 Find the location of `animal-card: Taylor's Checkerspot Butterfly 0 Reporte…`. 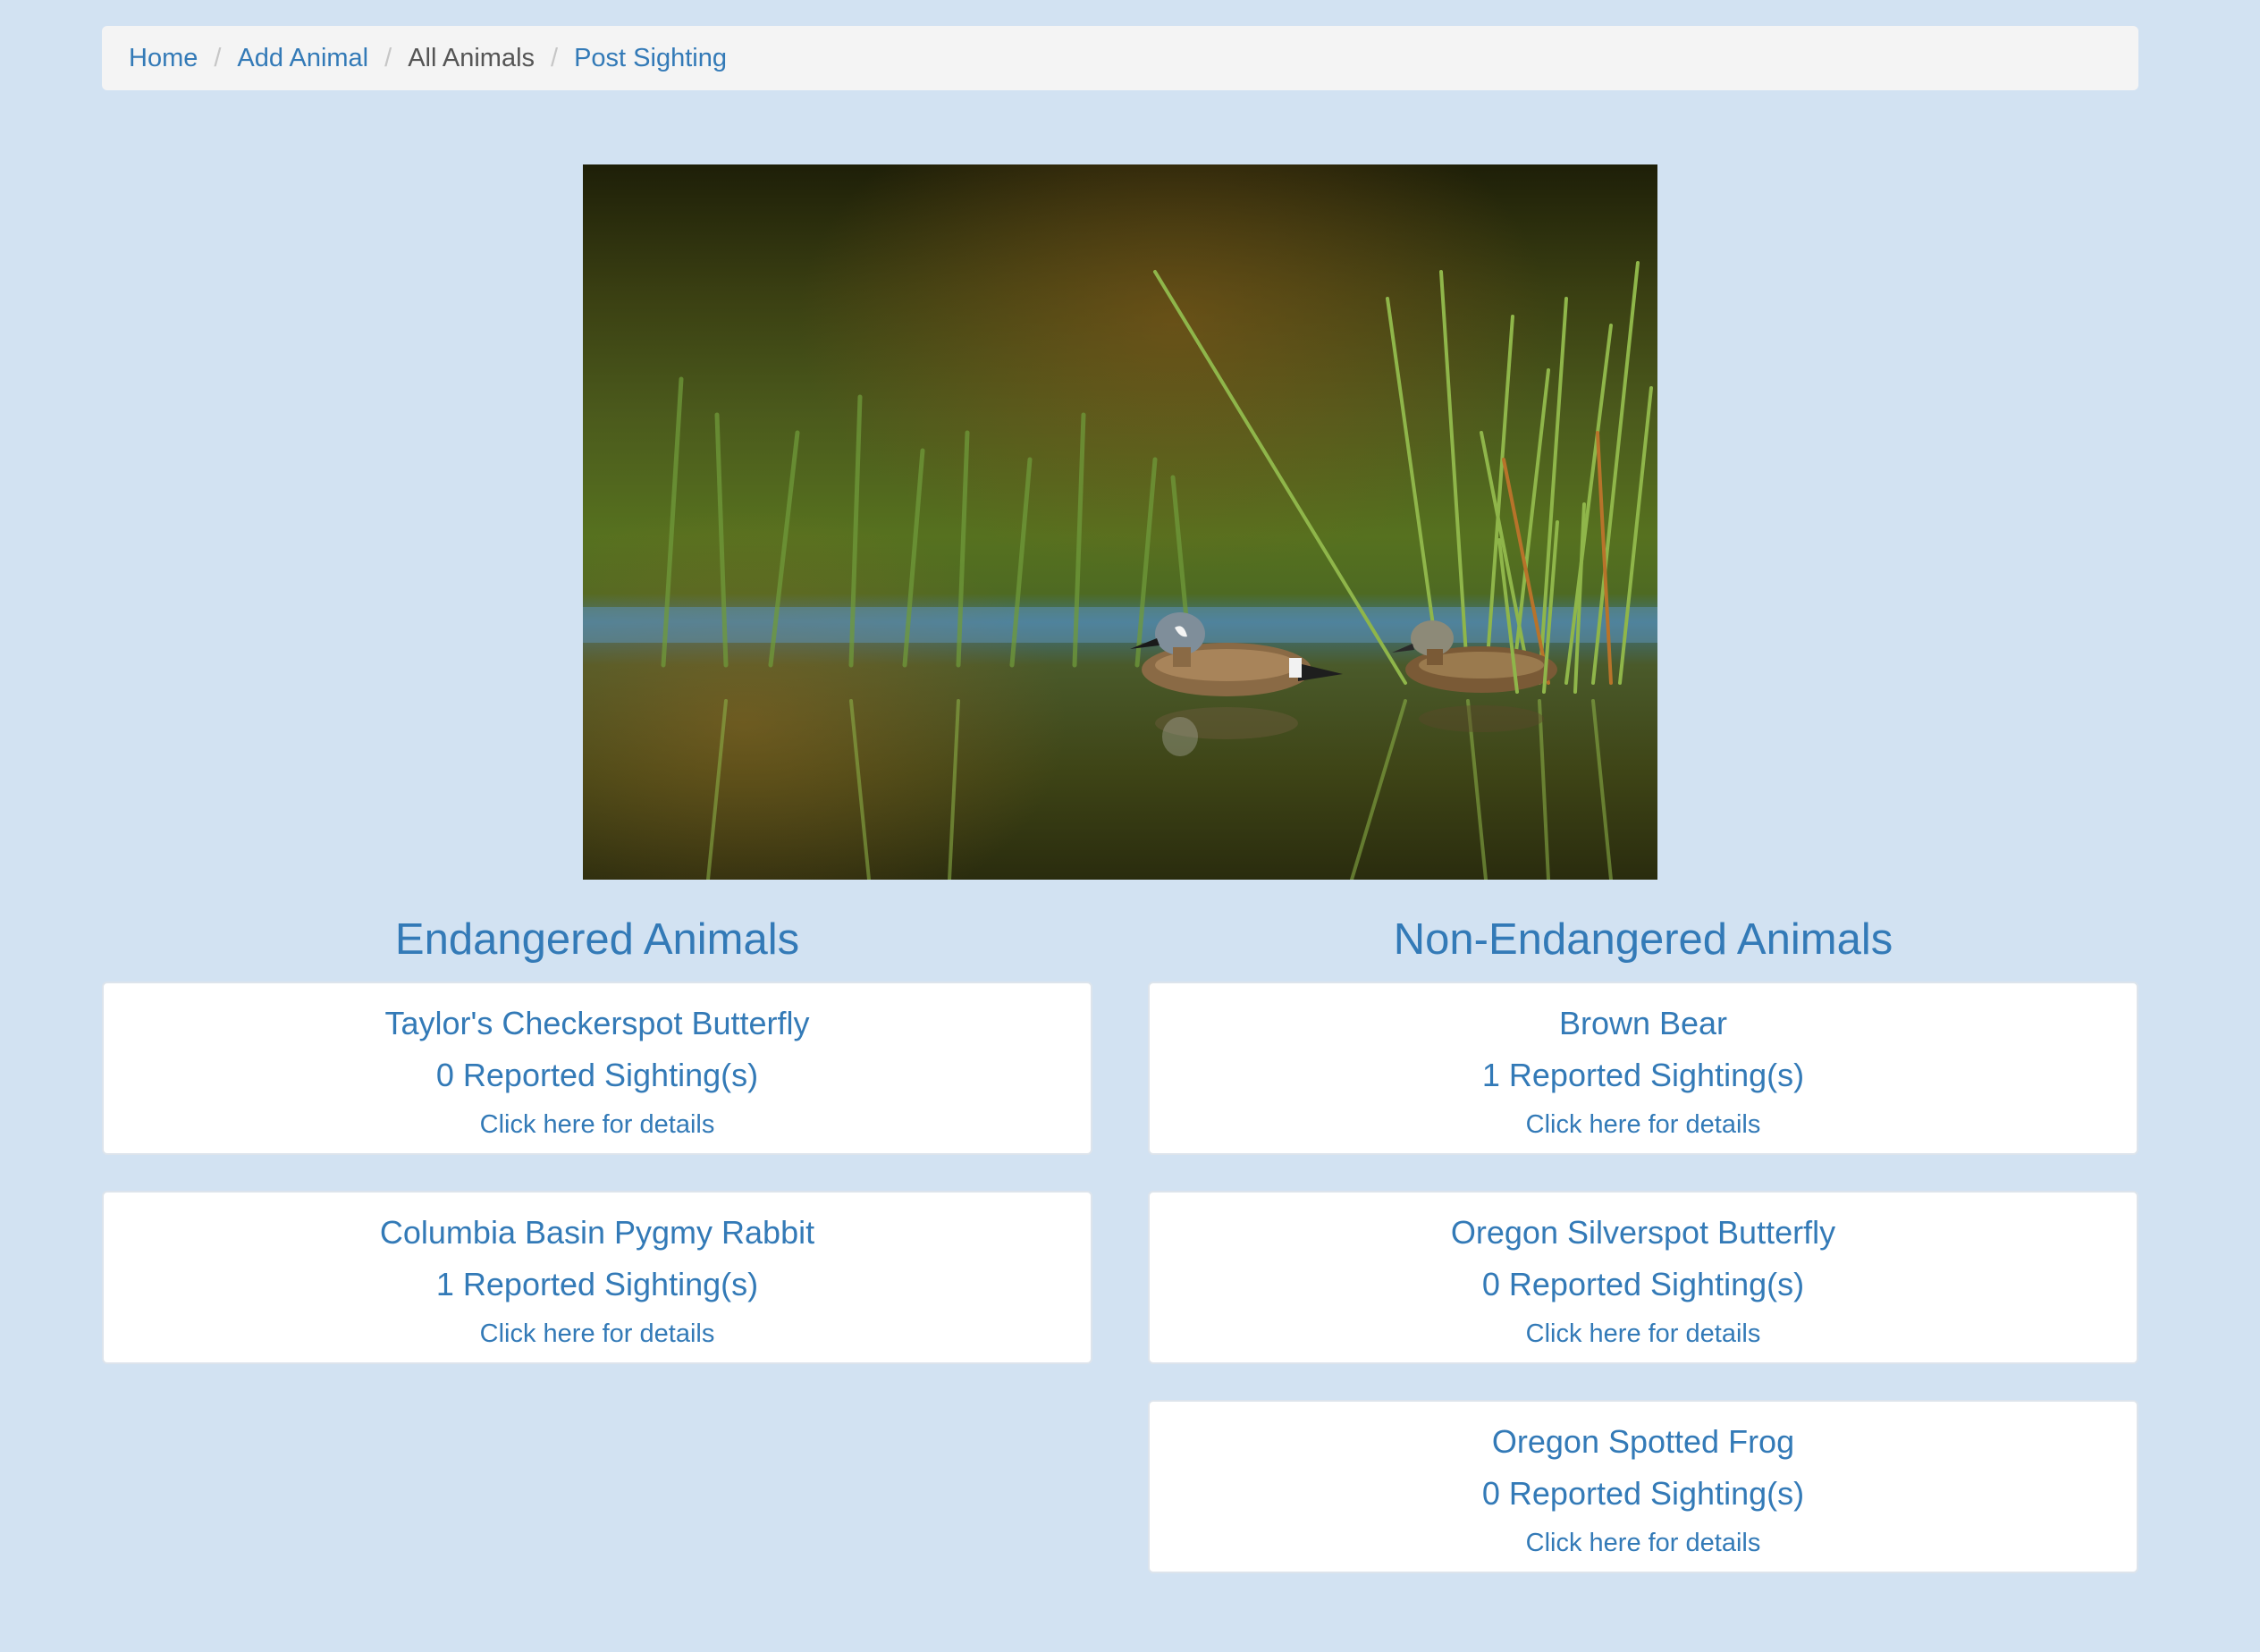

animal-card: Taylor's Checkerspot Butterfly 0 Reporte… is located at coordinates (597, 1068).